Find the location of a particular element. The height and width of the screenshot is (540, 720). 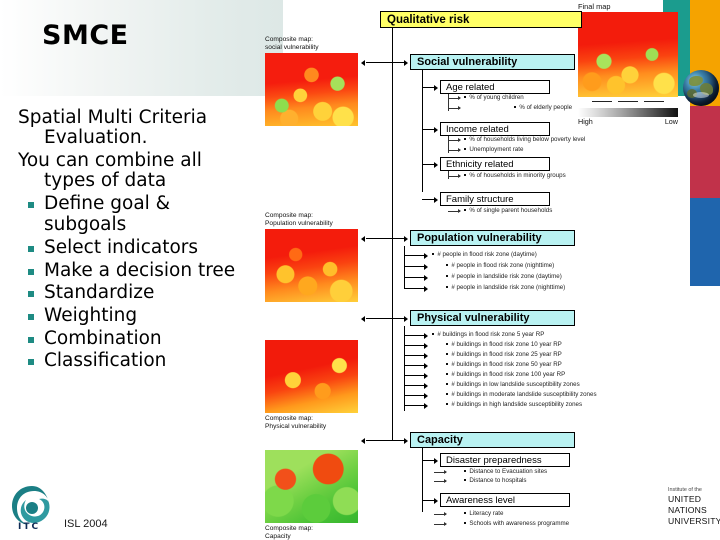

tree-leaf: # people in flood risk zone (daytime) is located at coordinates (484, 254).